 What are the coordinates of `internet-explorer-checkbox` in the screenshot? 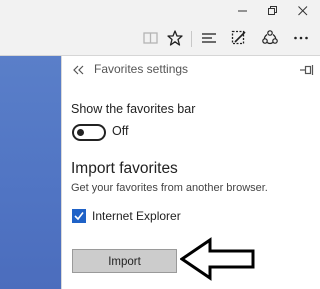 It's located at (79, 216).